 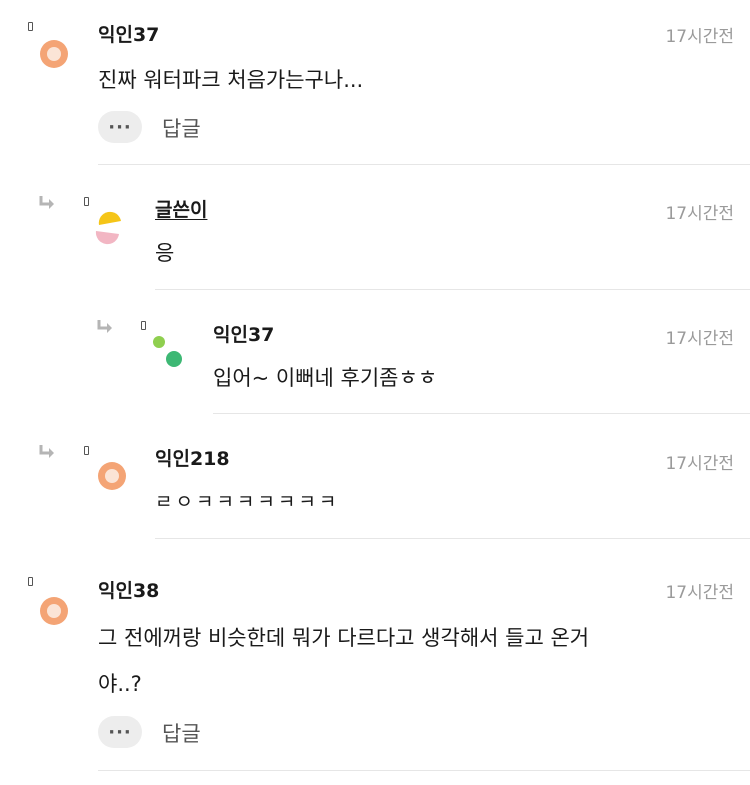 What do you see at coordinates (108, 228) in the screenshot?
I see `author-avatar-icon` at bounding box center [108, 228].